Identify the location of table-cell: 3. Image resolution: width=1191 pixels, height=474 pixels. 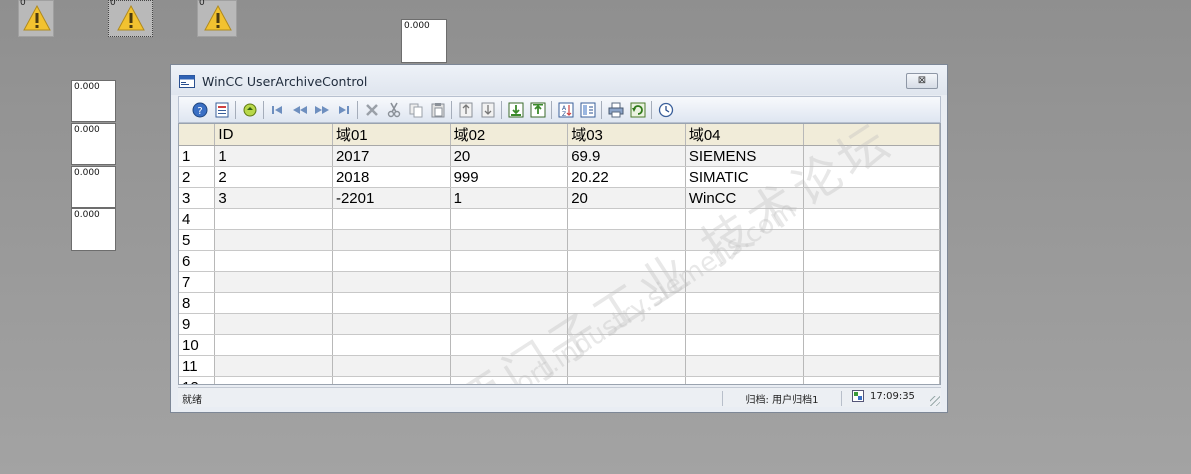
(273, 198).